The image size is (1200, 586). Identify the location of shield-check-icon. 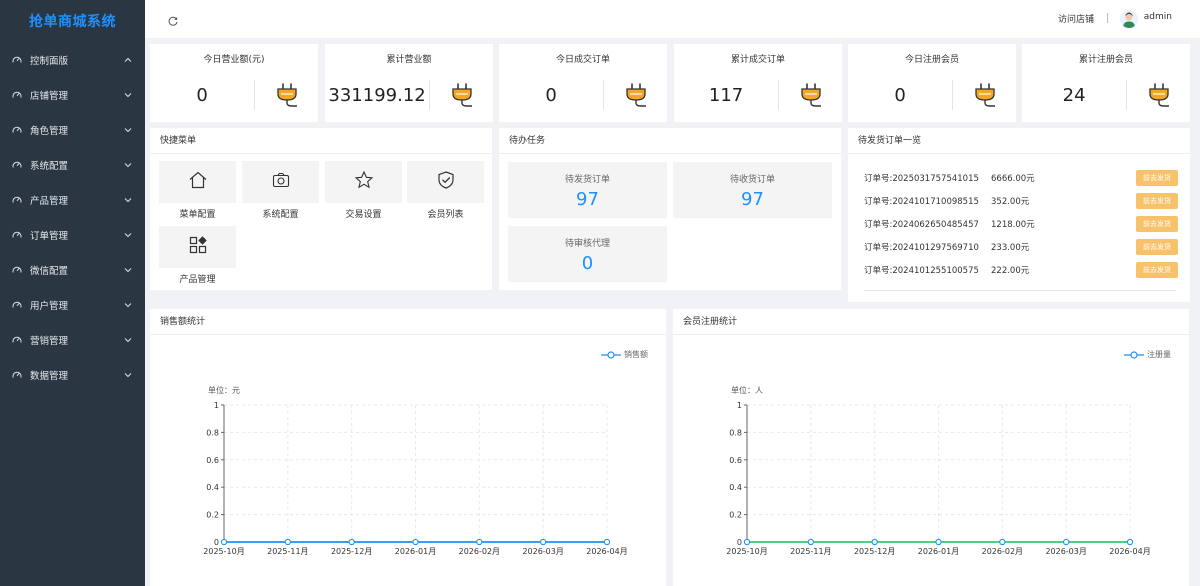
(446, 182).